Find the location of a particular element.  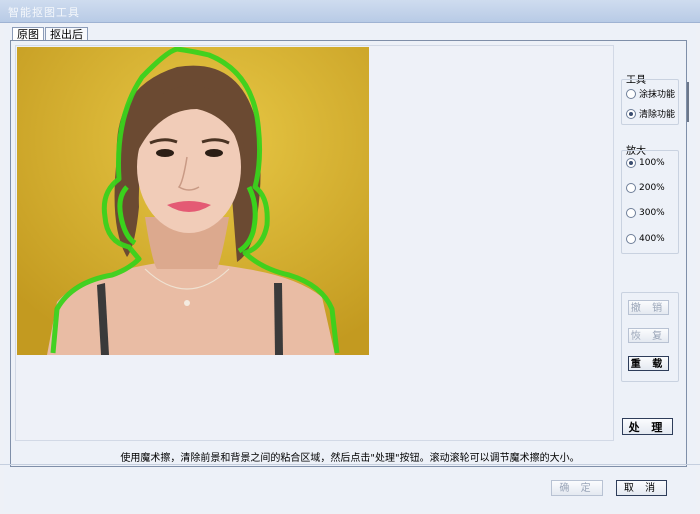

zoom-300-radio: 300% is located at coordinates (645, 213).